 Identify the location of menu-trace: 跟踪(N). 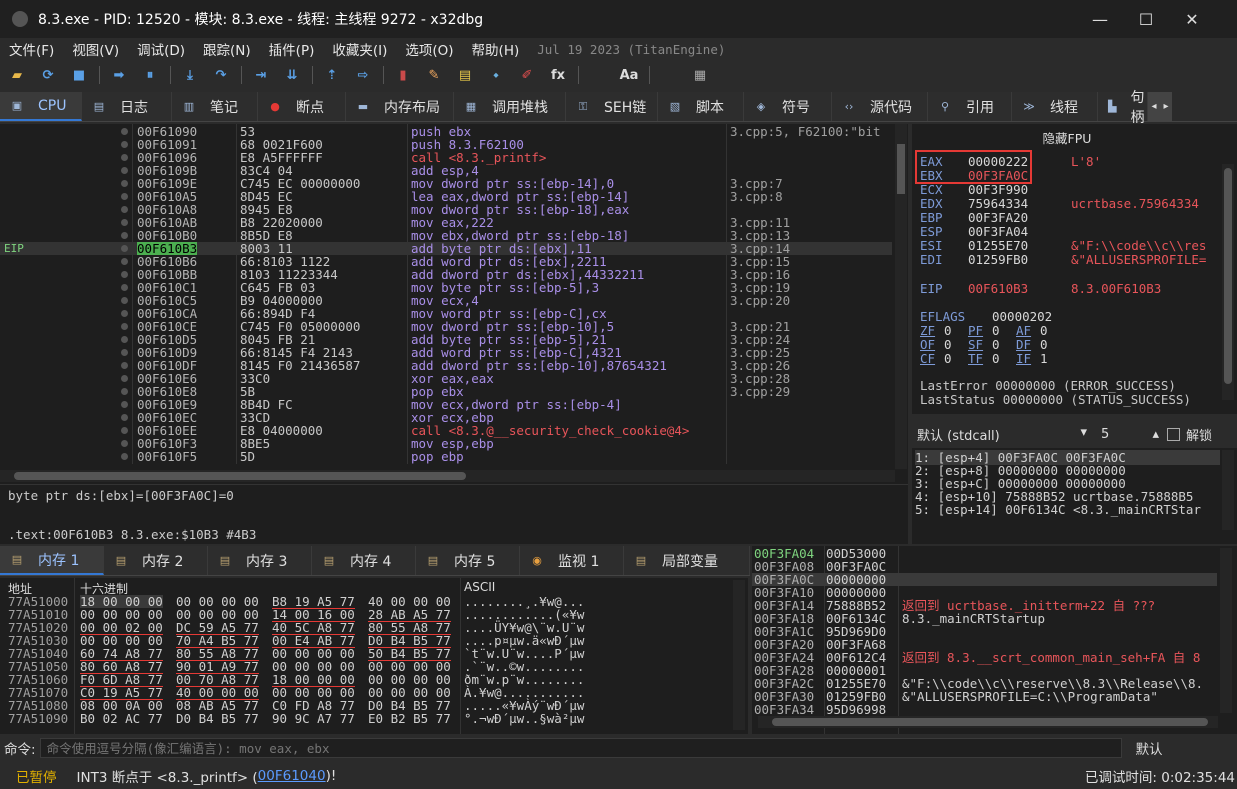
(227, 49).